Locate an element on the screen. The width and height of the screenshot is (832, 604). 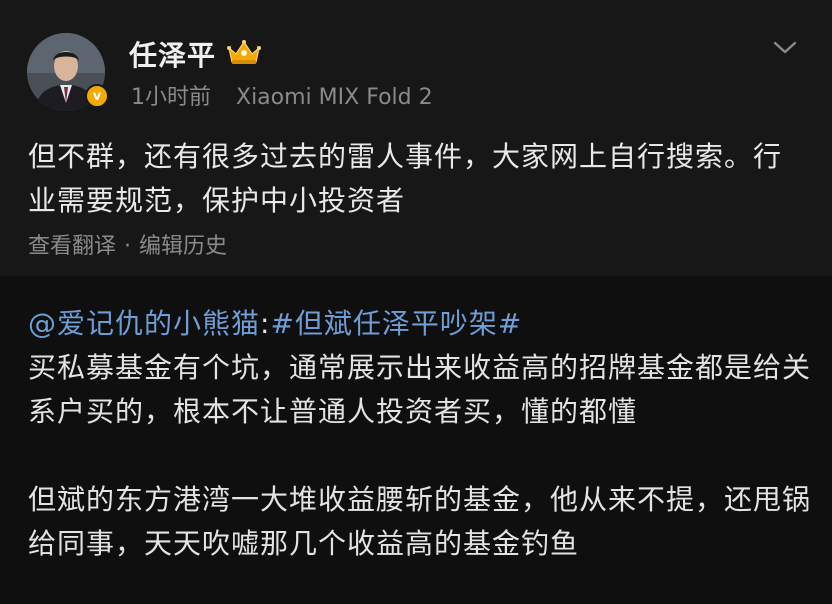
post-actions: 查看翻译 · 编辑历史 is located at coordinates (127, 244).